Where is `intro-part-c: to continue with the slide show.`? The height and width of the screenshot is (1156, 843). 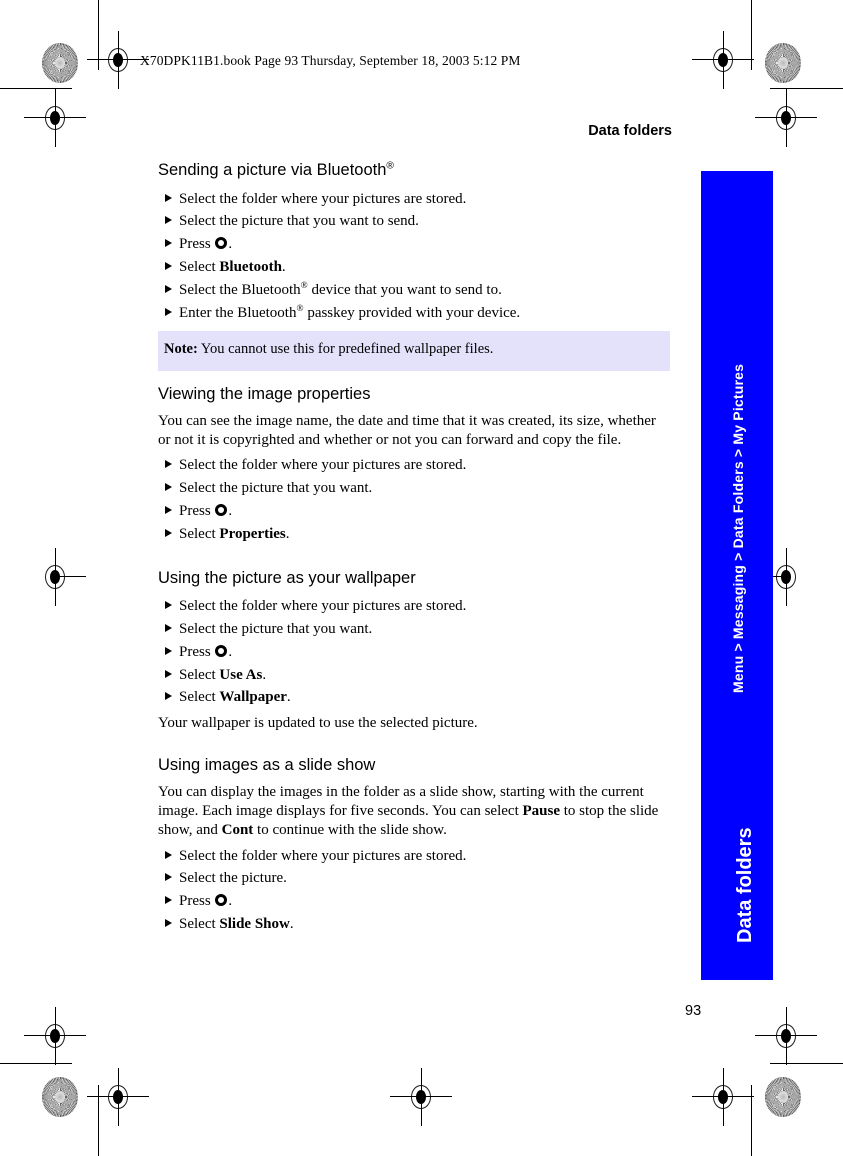
intro-part-c: to continue with the slide show. is located at coordinates (350, 830).